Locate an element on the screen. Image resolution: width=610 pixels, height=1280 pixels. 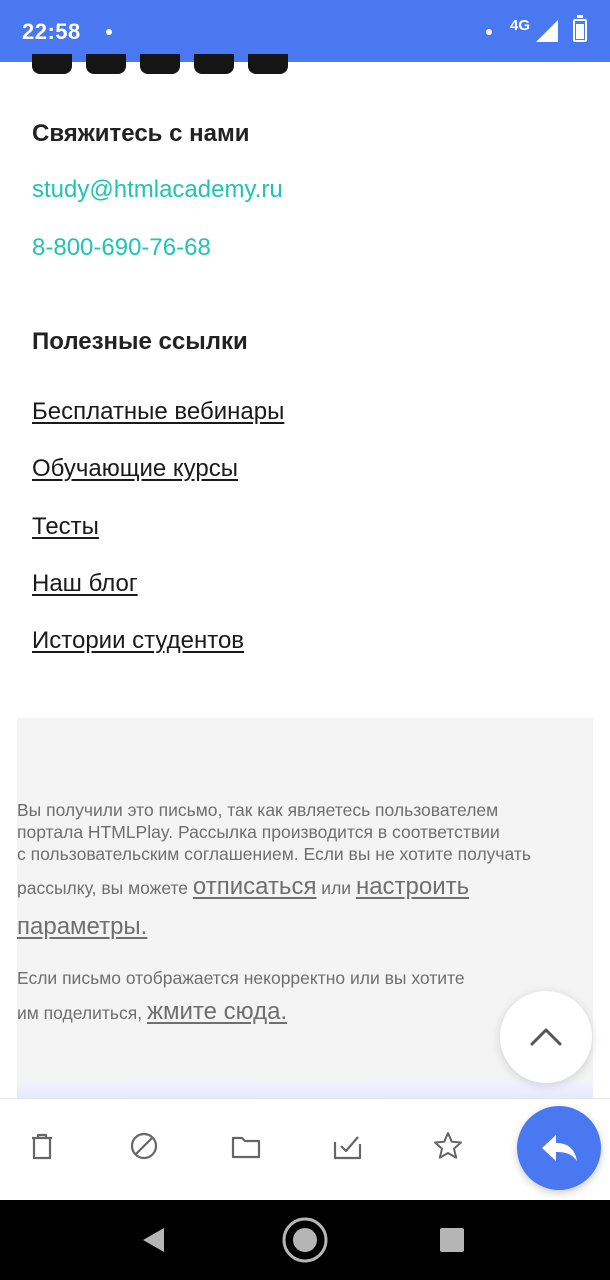
move-folder-icon is located at coordinates (246, 1146).